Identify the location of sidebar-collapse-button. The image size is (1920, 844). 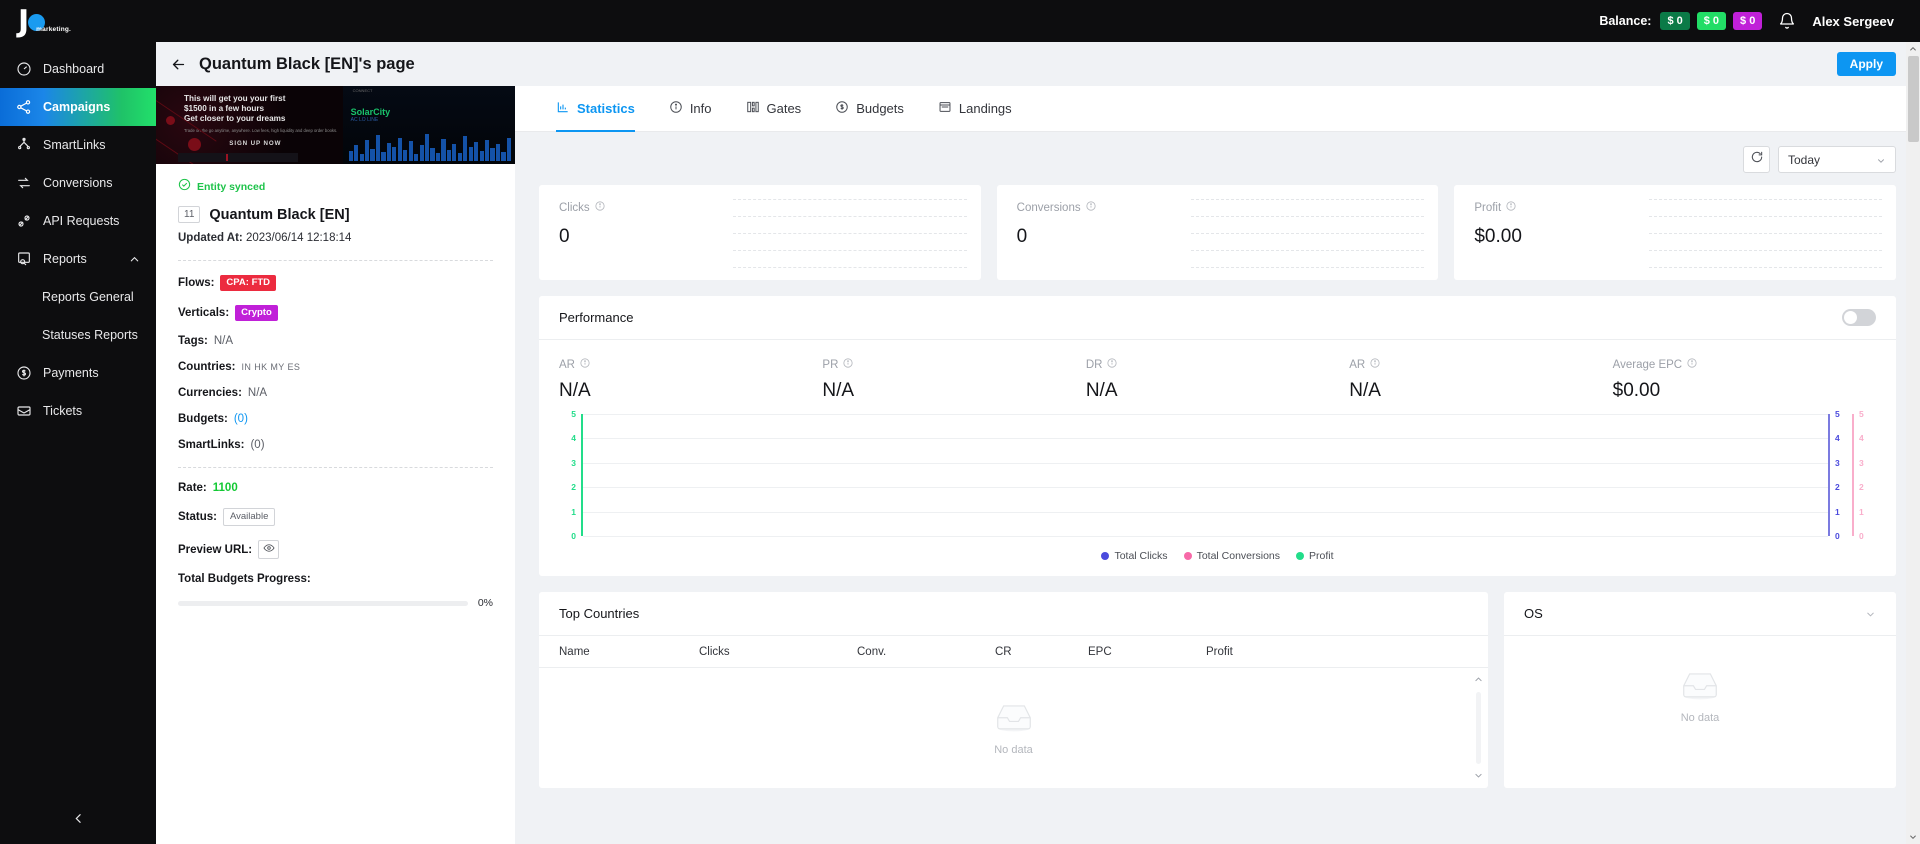
(78, 821).